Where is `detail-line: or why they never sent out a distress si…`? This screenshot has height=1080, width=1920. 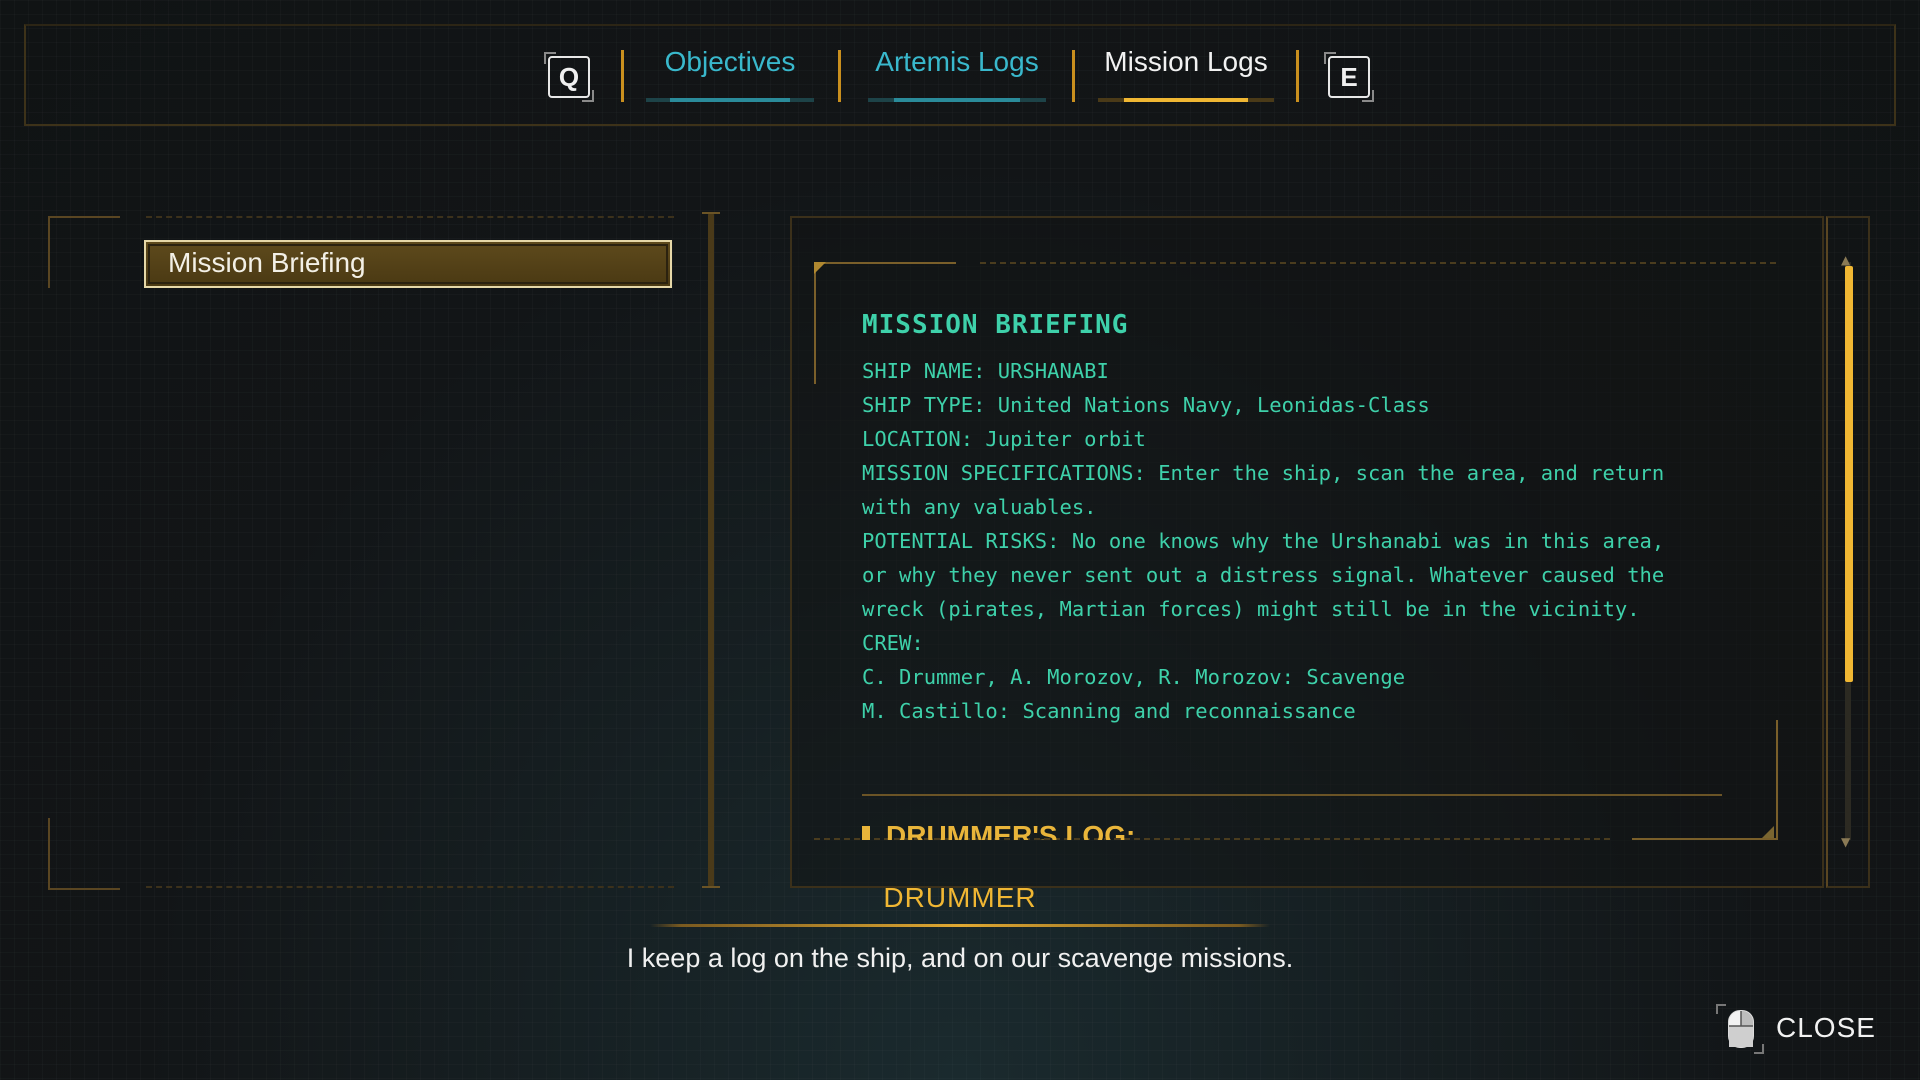 detail-line: or why they never sent out a distress si… is located at coordinates (1263, 575).